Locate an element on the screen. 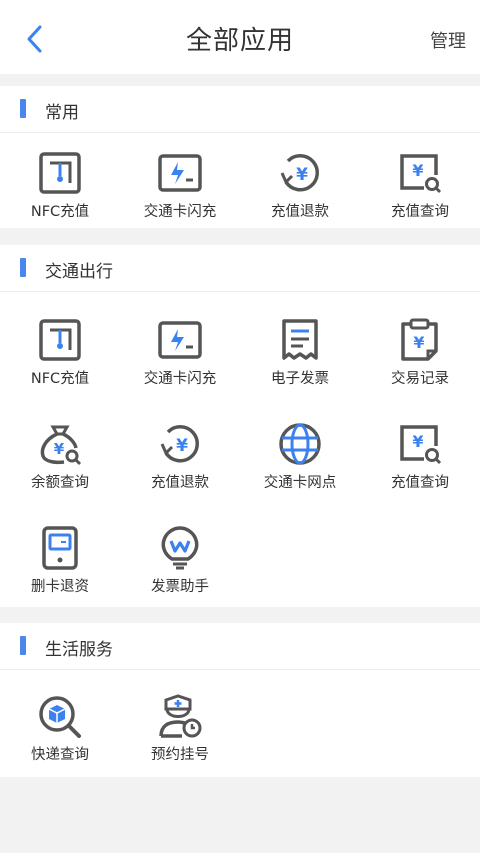  money-bag-search-icon: ¥ is located at coordinates (61, 445).